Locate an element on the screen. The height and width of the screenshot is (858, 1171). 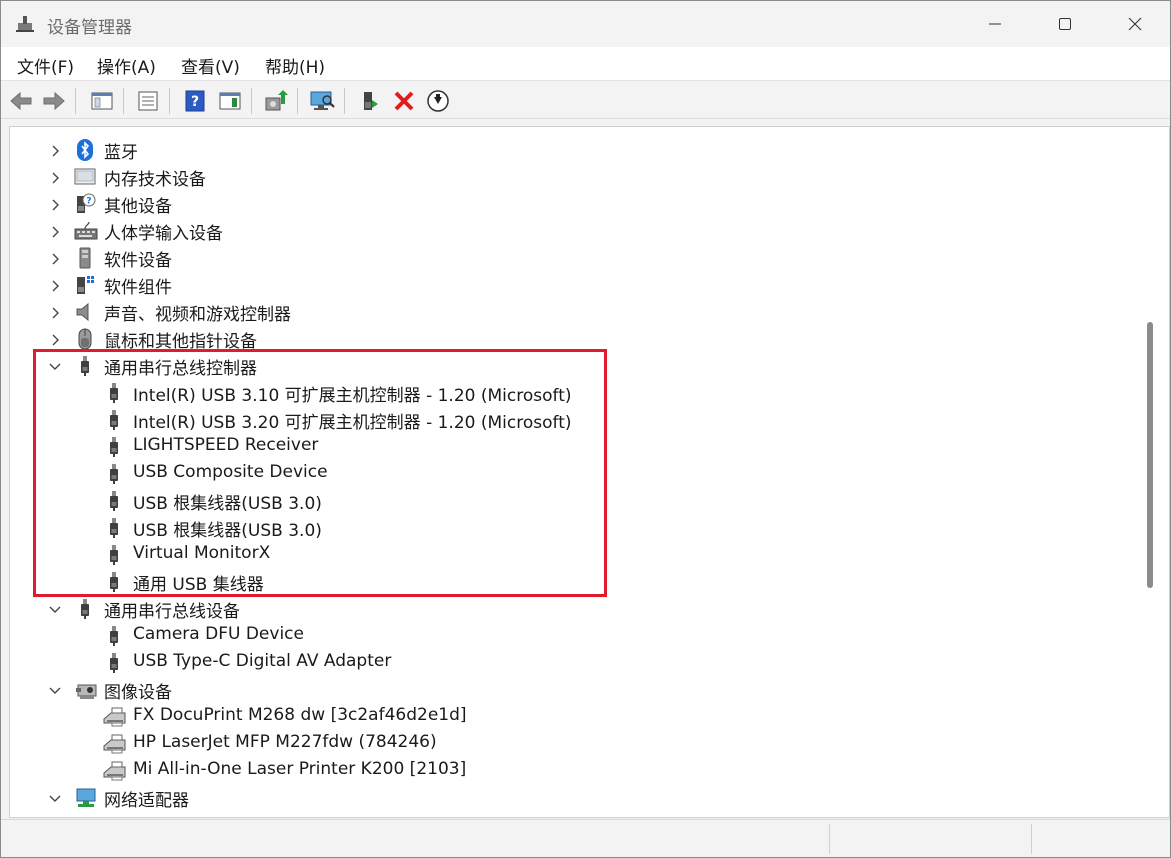
help-button: ? is located at coordinates (195, 101).